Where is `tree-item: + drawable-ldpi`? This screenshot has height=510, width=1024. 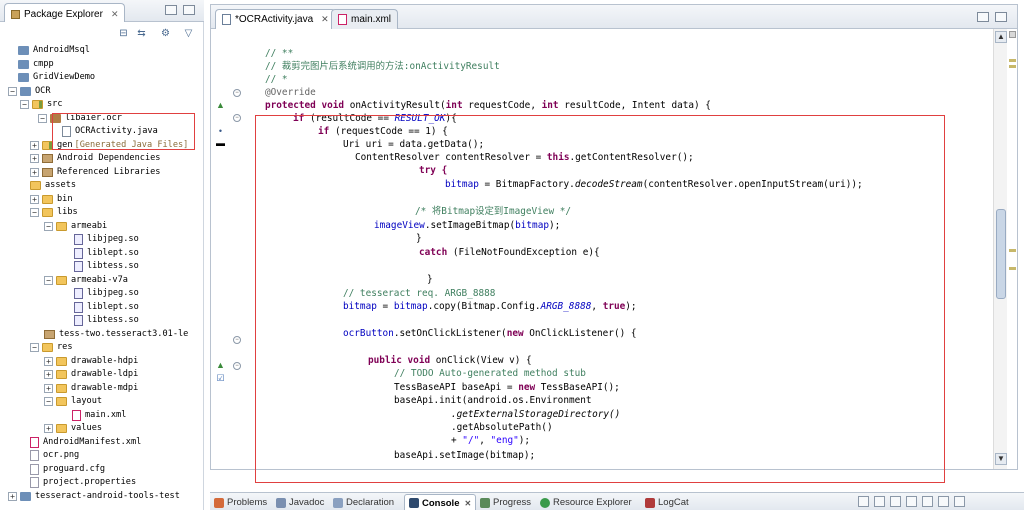
tree-item: + drawable-ldpi is located at coordinates (91, 374).